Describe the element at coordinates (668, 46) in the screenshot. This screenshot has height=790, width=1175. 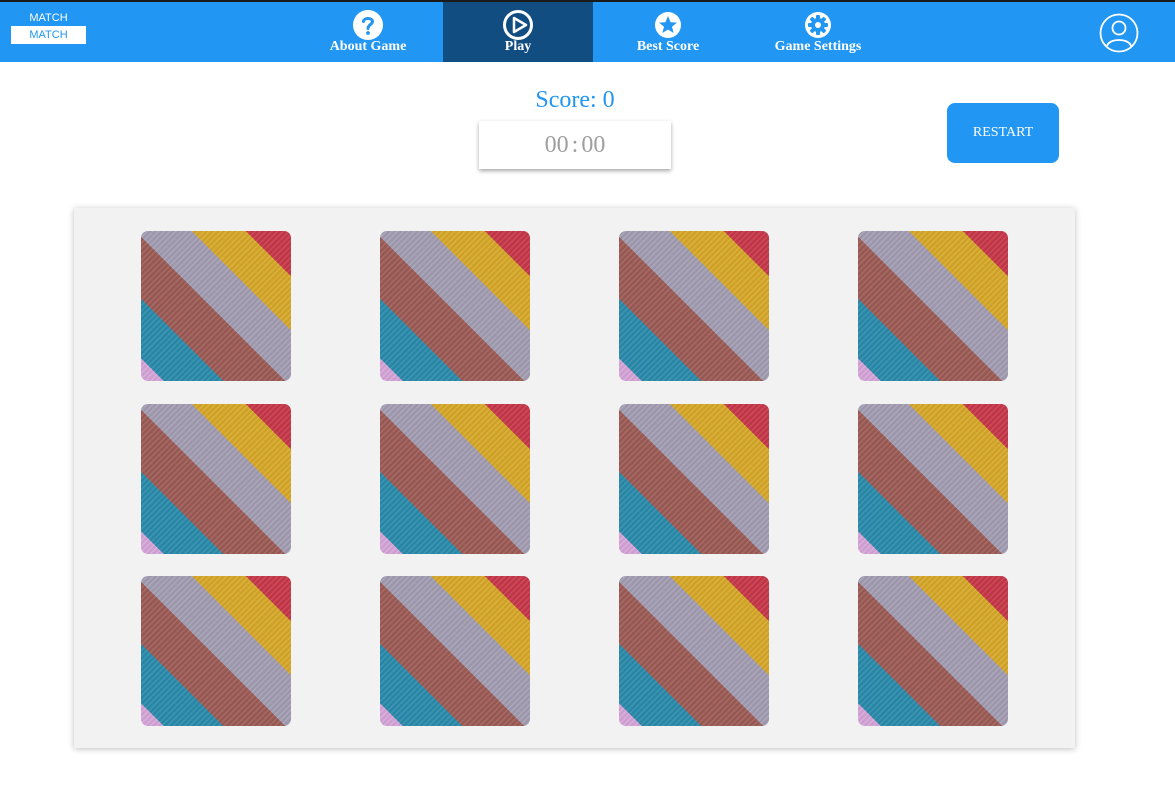
I see `nav-label-best-score: Best Score` at that location.